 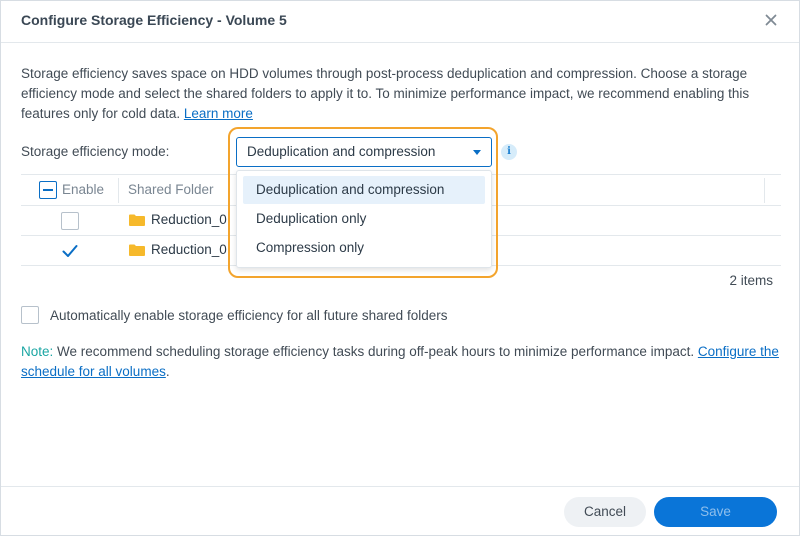 What do you see at coordinates (771, 20) in the screenshot?
I see `close-icon` at bounding box center [771, 20].